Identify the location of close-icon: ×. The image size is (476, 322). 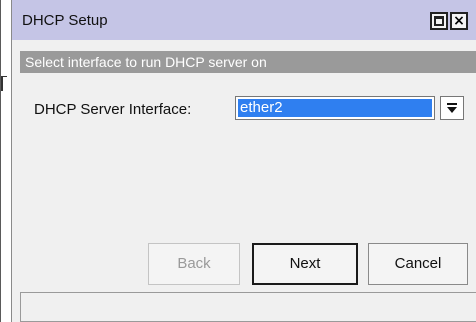
(459, 21).